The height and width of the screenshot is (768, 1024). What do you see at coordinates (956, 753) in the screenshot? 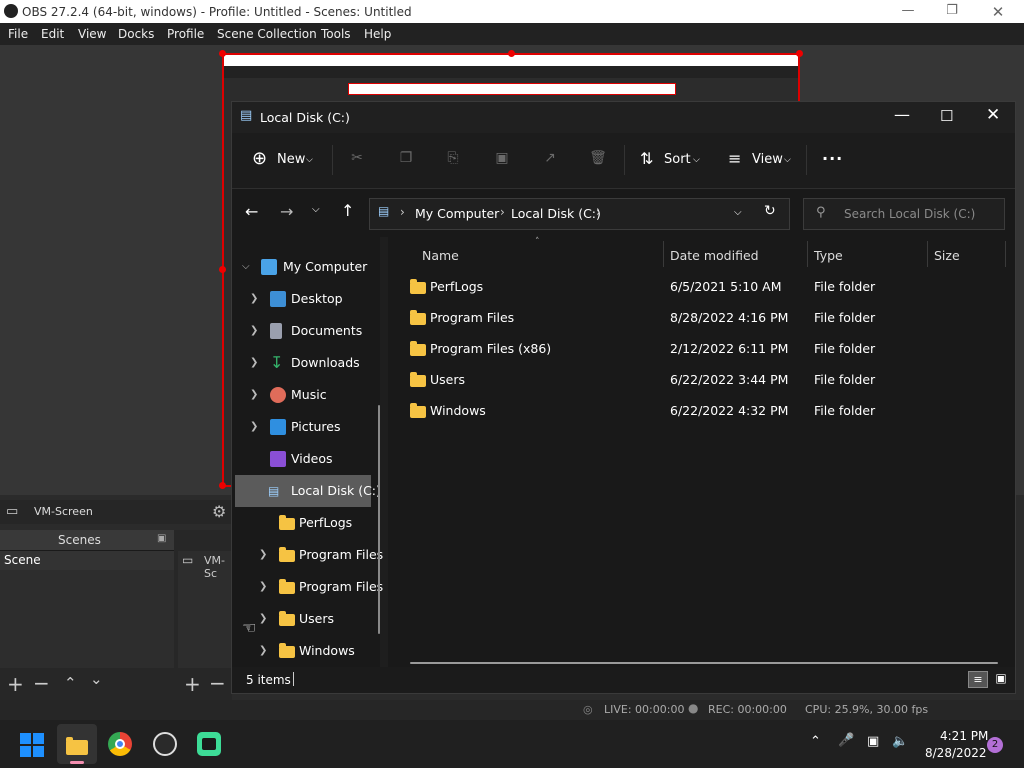
I see `clock-date: 8/28/2022` at bounding box center [956, 753].